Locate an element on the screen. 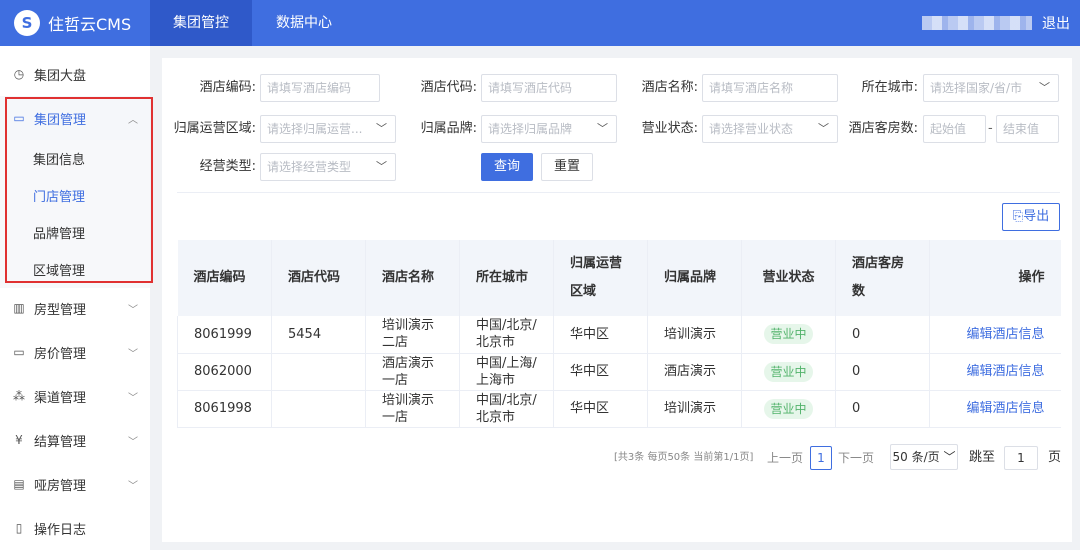 This screenshot has height=550, width=1080. brand-label: 归属品牌: is located at coordinates (448, 128).